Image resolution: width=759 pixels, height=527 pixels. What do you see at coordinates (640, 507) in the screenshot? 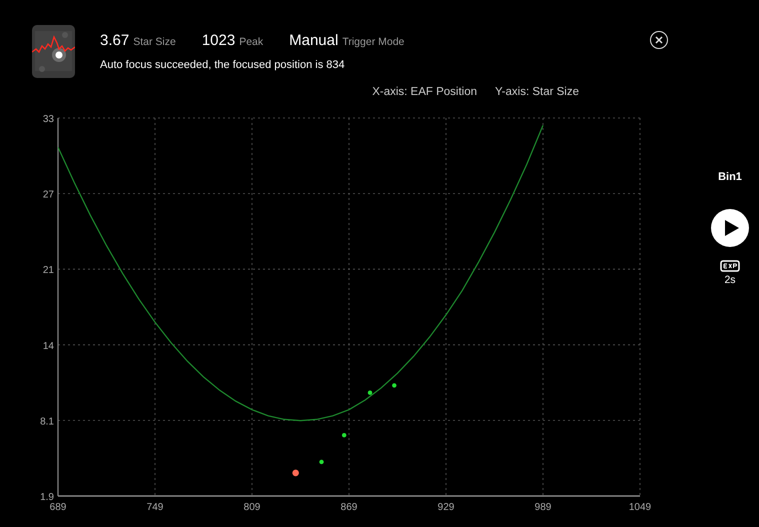
I see `axis-tick-label: 1049` at bounding box center [640, 507].